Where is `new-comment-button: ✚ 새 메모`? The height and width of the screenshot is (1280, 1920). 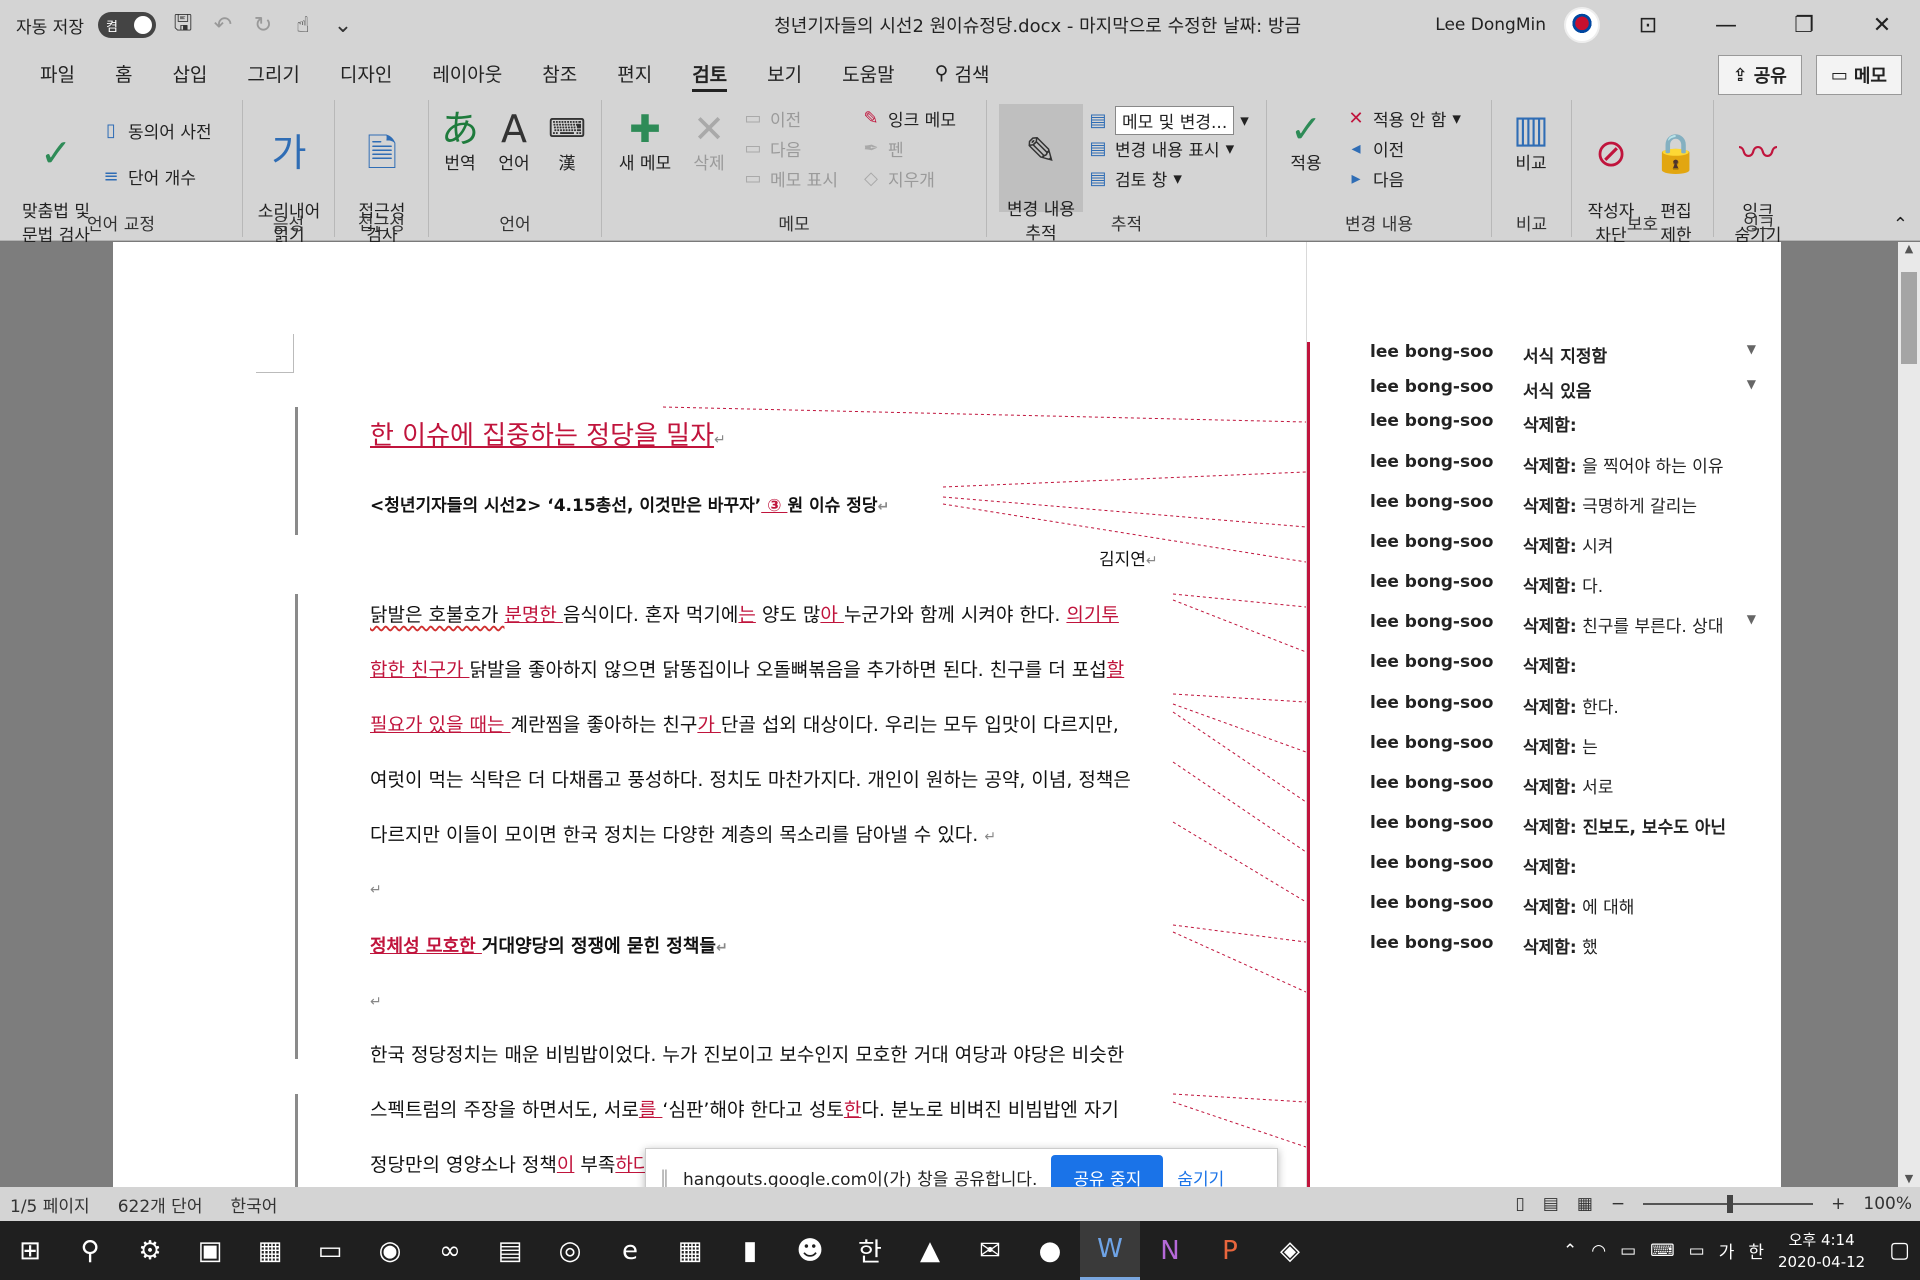
new-comment-button: ✚ 새 메모 is located at coordinates (645, 141).